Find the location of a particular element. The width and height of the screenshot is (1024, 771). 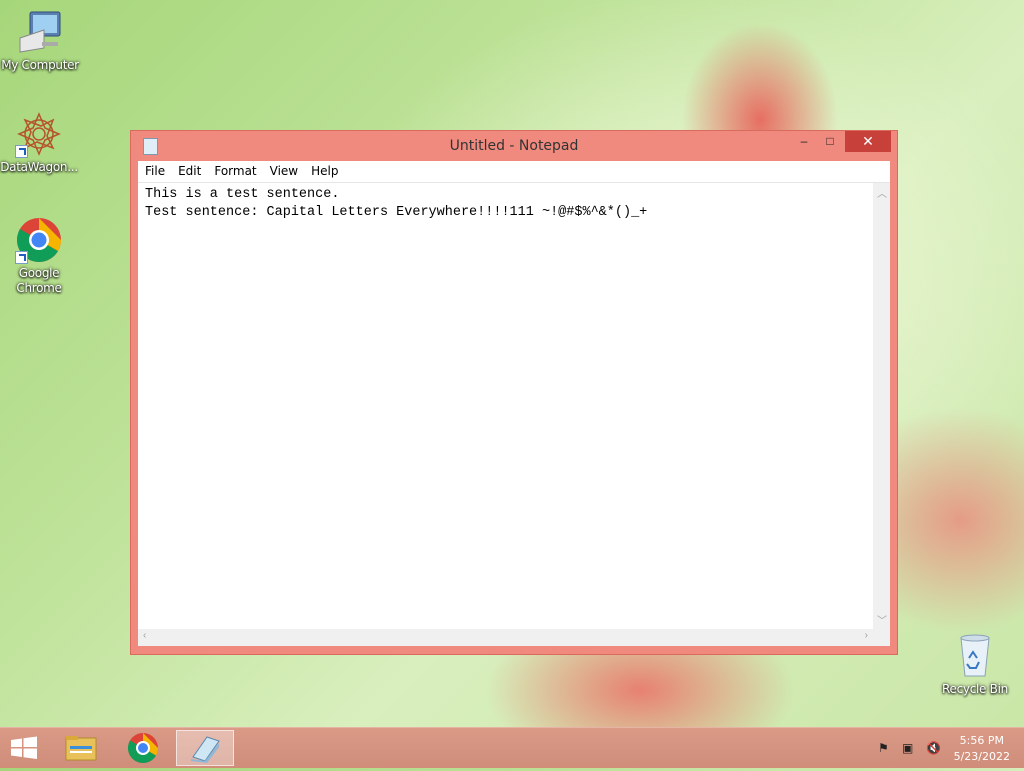

system-tray: ⚑ ▣ 🔇 5:56 PM 5/23/2022 is located at coordinates (944, 748).